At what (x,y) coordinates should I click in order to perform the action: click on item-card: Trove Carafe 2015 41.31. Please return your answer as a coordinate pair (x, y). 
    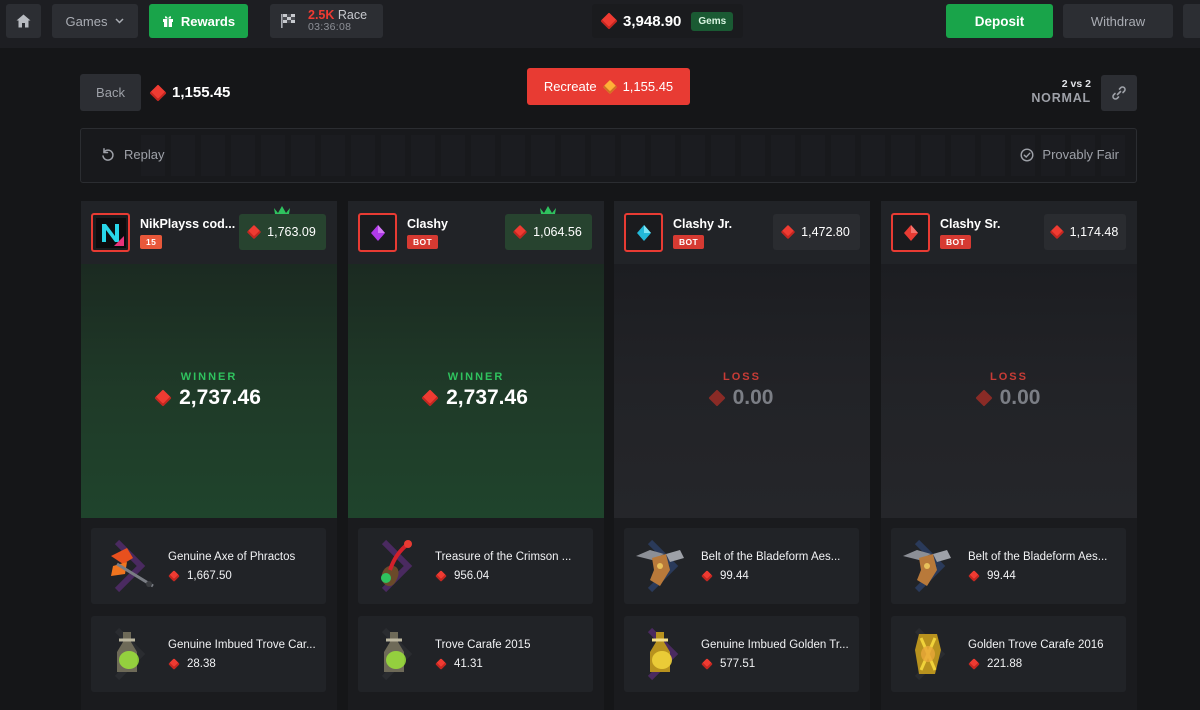
    Looking at the image, I should click on (475, 654).